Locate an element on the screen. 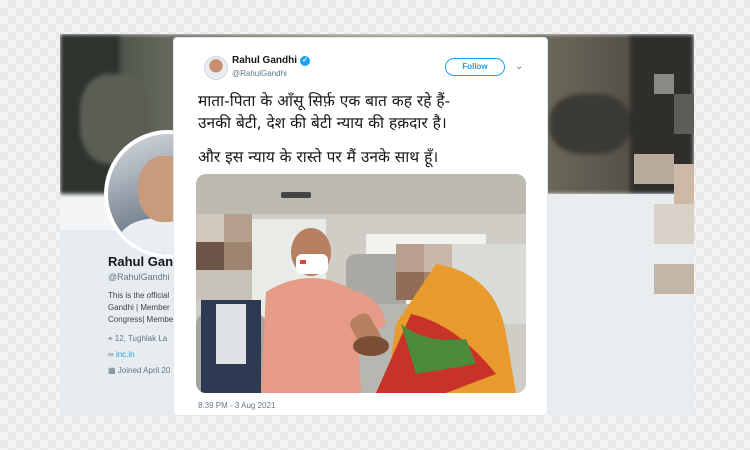 Image resolution: width=750 pixels, height=450 pixels. profile-joined-text: Joined April 20 is located at coordinates (144, 370).